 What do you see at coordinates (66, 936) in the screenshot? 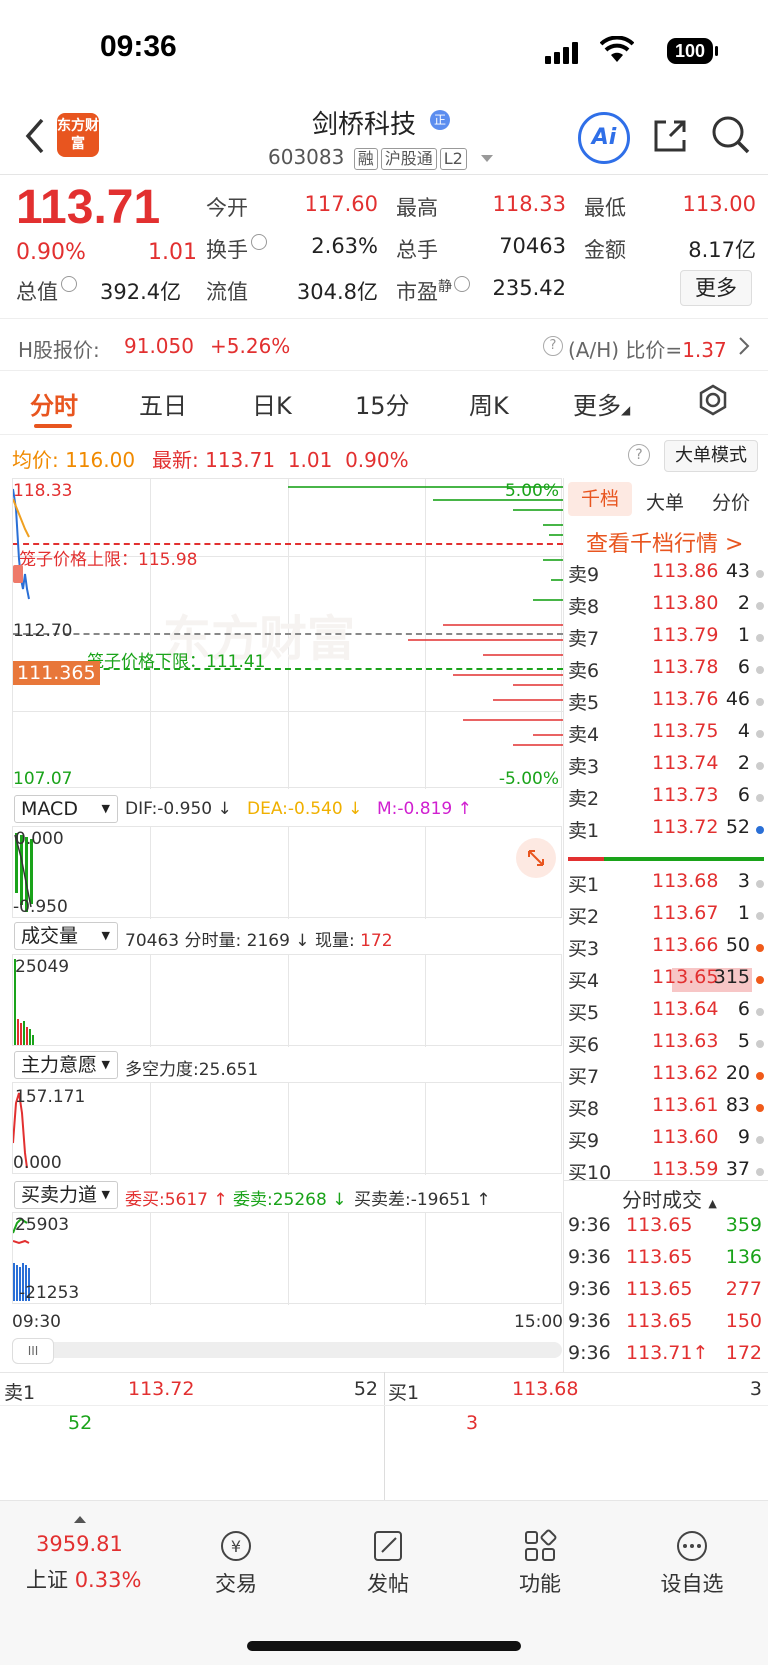
I see `volume-selector: 成交量 ▼` at bounding box center [66, 936].